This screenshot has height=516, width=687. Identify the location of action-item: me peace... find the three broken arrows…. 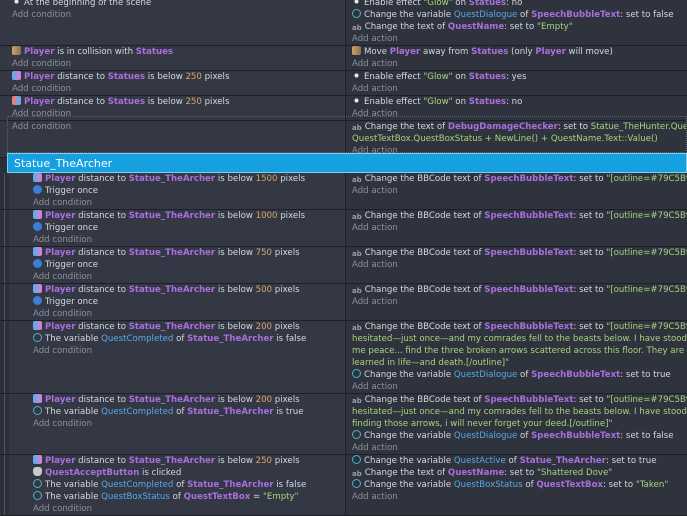
(519, 351).